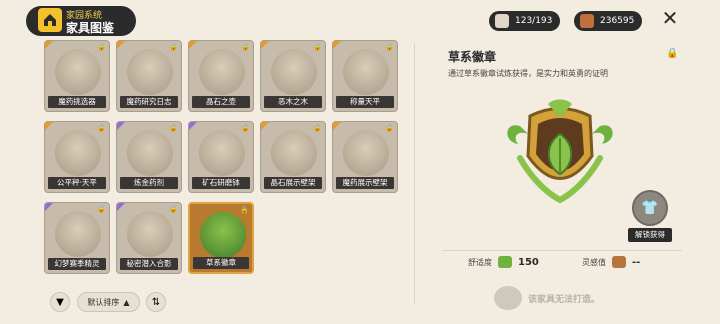  Describe the element at coordinates (222, 153) in the screenshot. I see `mortar-icon` at that location.